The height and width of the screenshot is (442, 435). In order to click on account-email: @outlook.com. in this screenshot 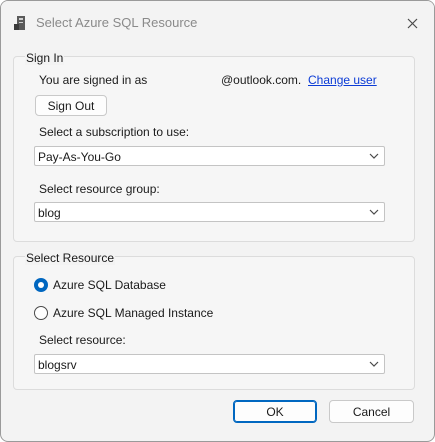, I will do `click(261, 80)`.